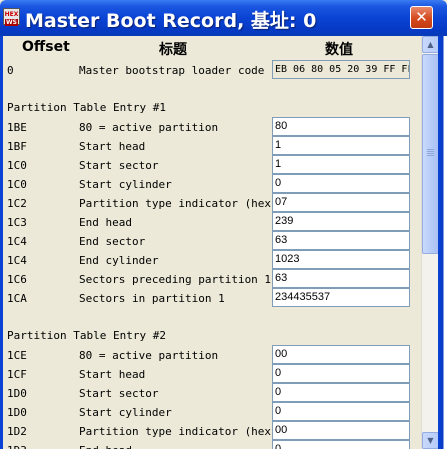 Image resolution: width=447 pixels, height=449 pixels. What do you see at coordinates (17, 279) in the screenshot?
I see `row-offset: 1C6` at bounding box center [17, 279].